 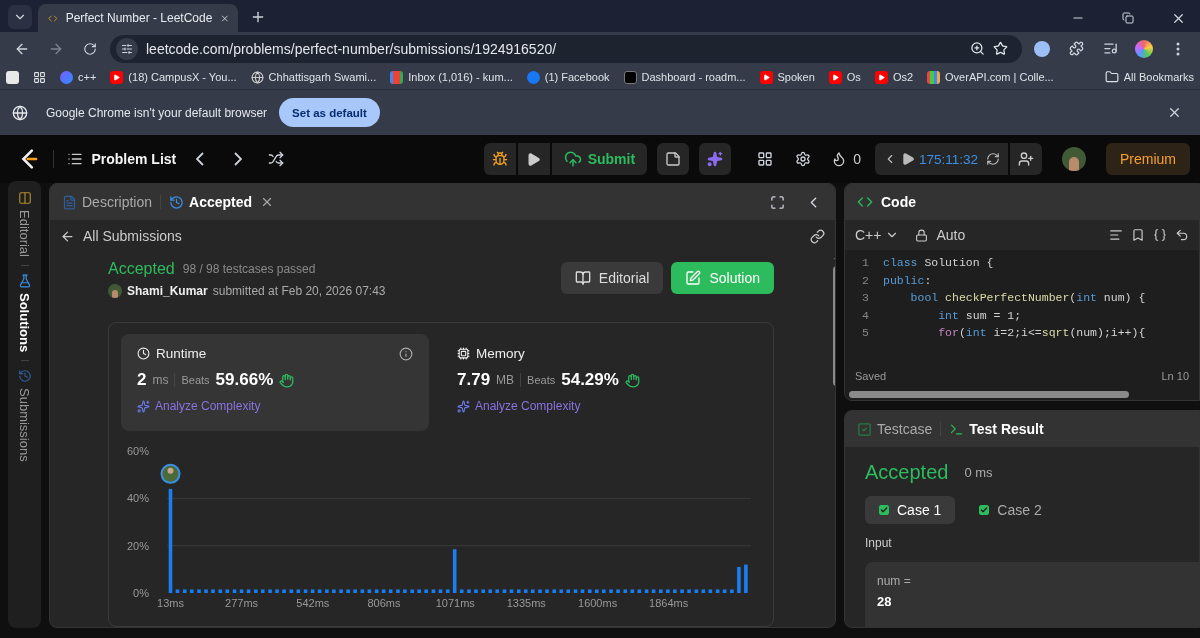 What do you see at coordinates (78, 77) in the screenshot?
I see `bookmark: c++` at bounding box center [78, 77].